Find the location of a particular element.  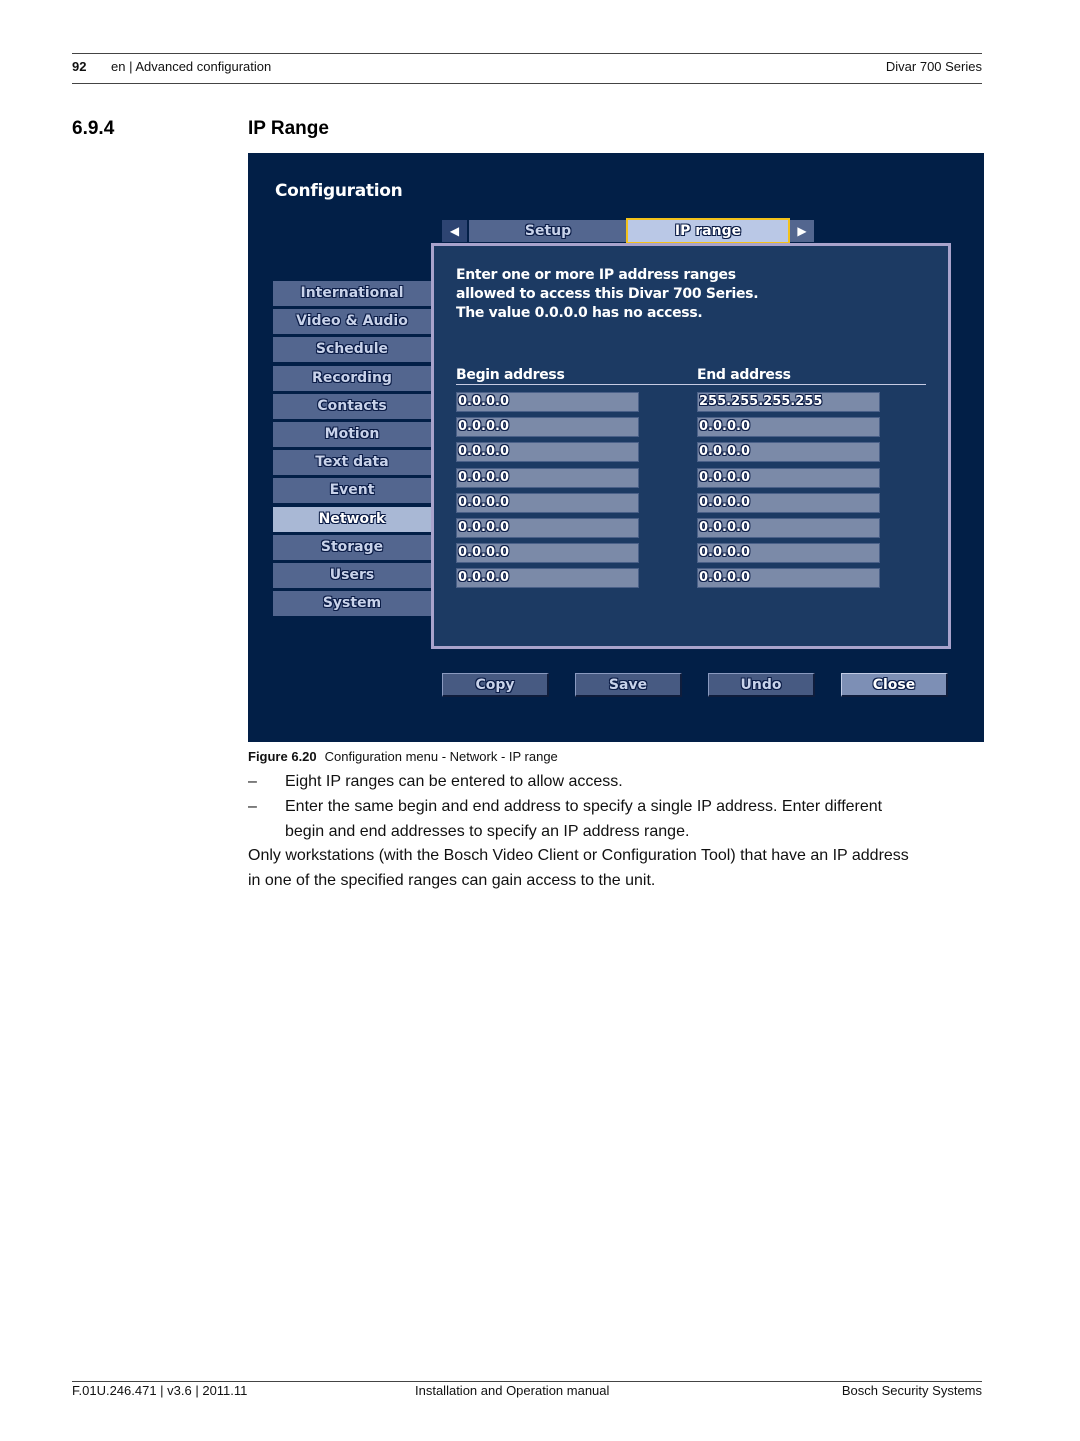

doc-type: Installation and Operation manual is located at coordinates (512, 1390).